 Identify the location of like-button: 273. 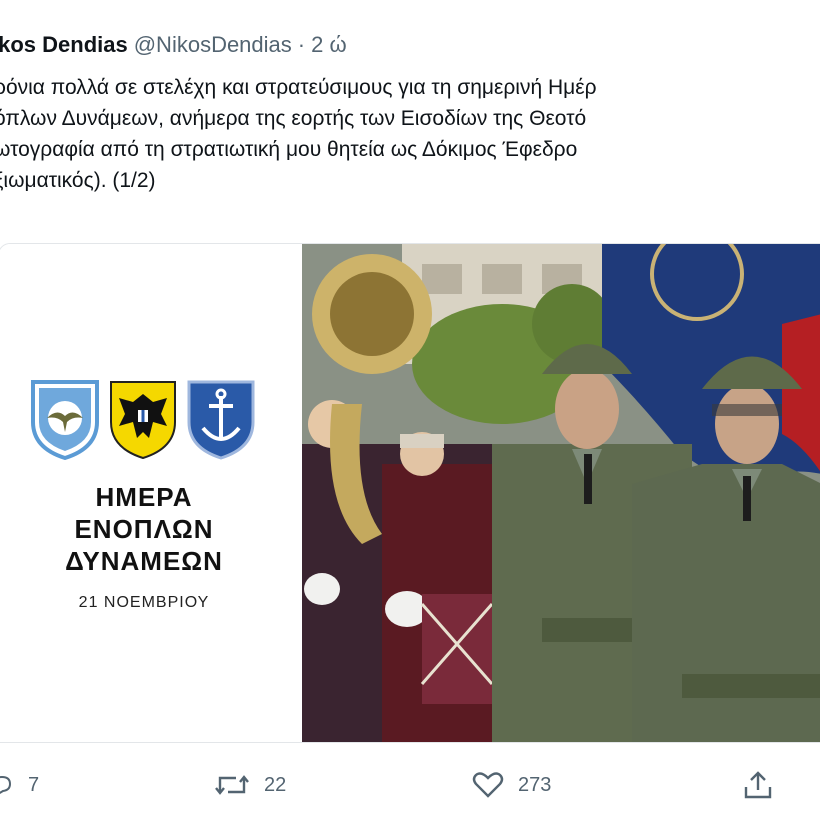
(511, 785).